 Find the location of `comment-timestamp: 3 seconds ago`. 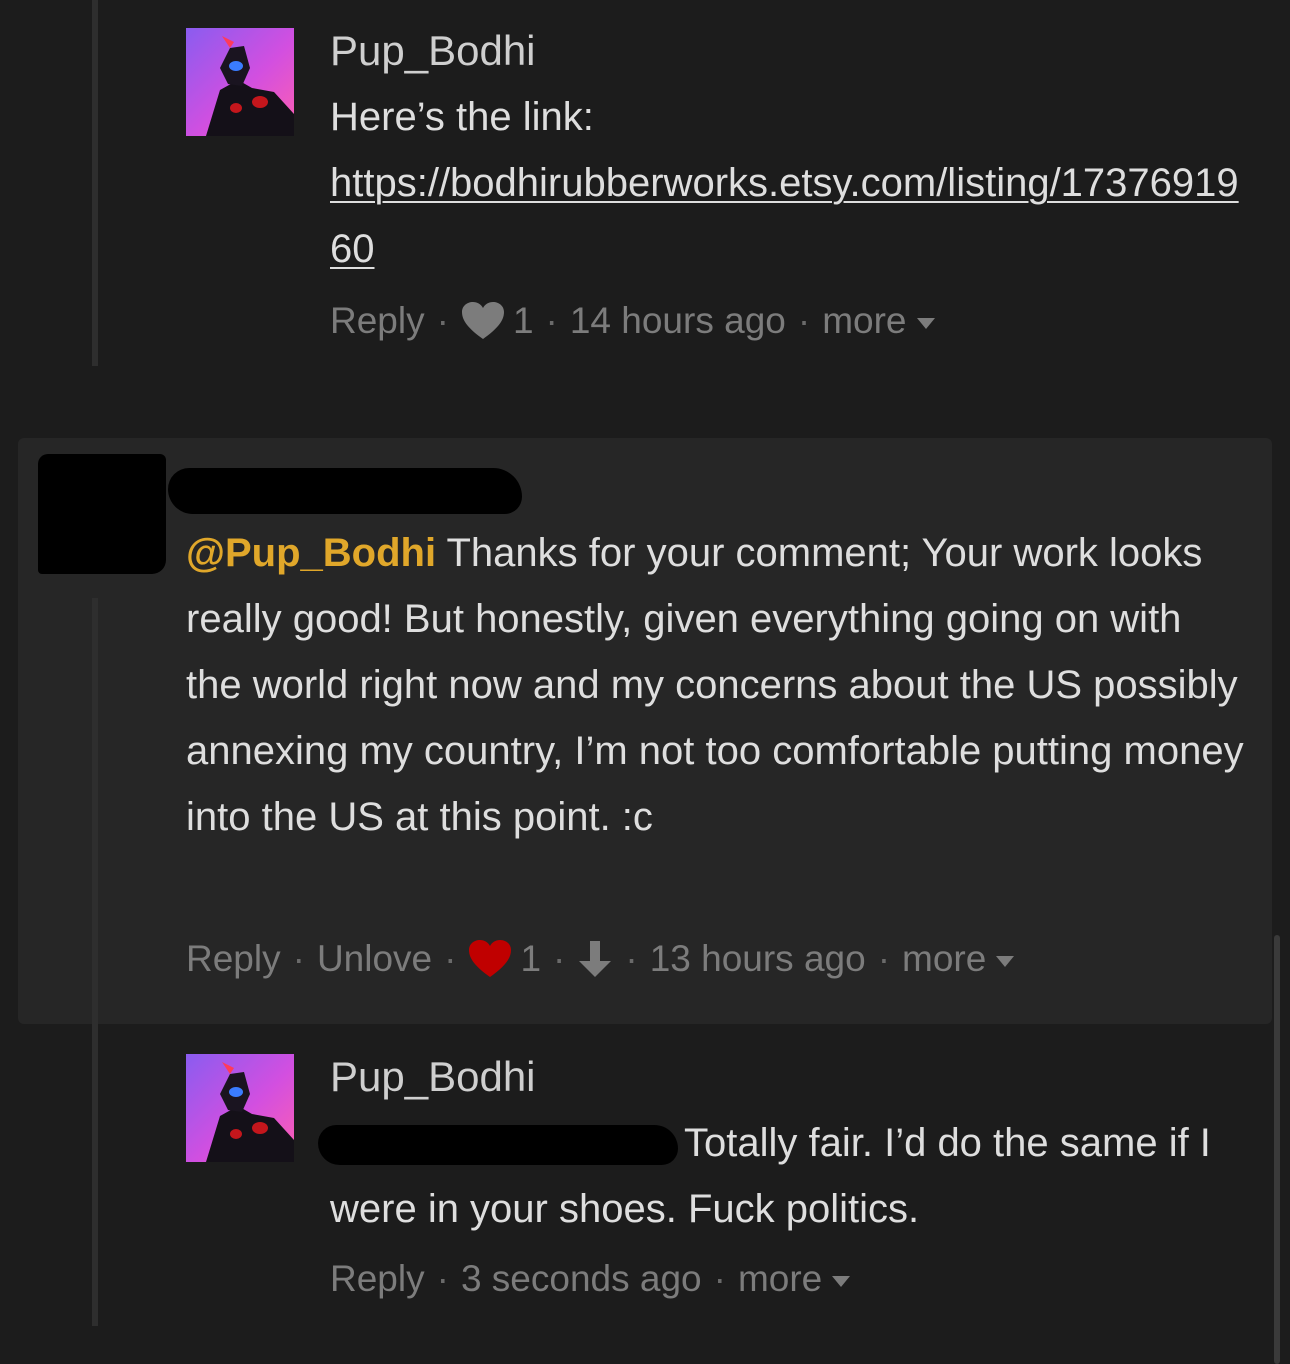

comment-timestamp: 3 seconds ago is located at coordinates (581, 1279).